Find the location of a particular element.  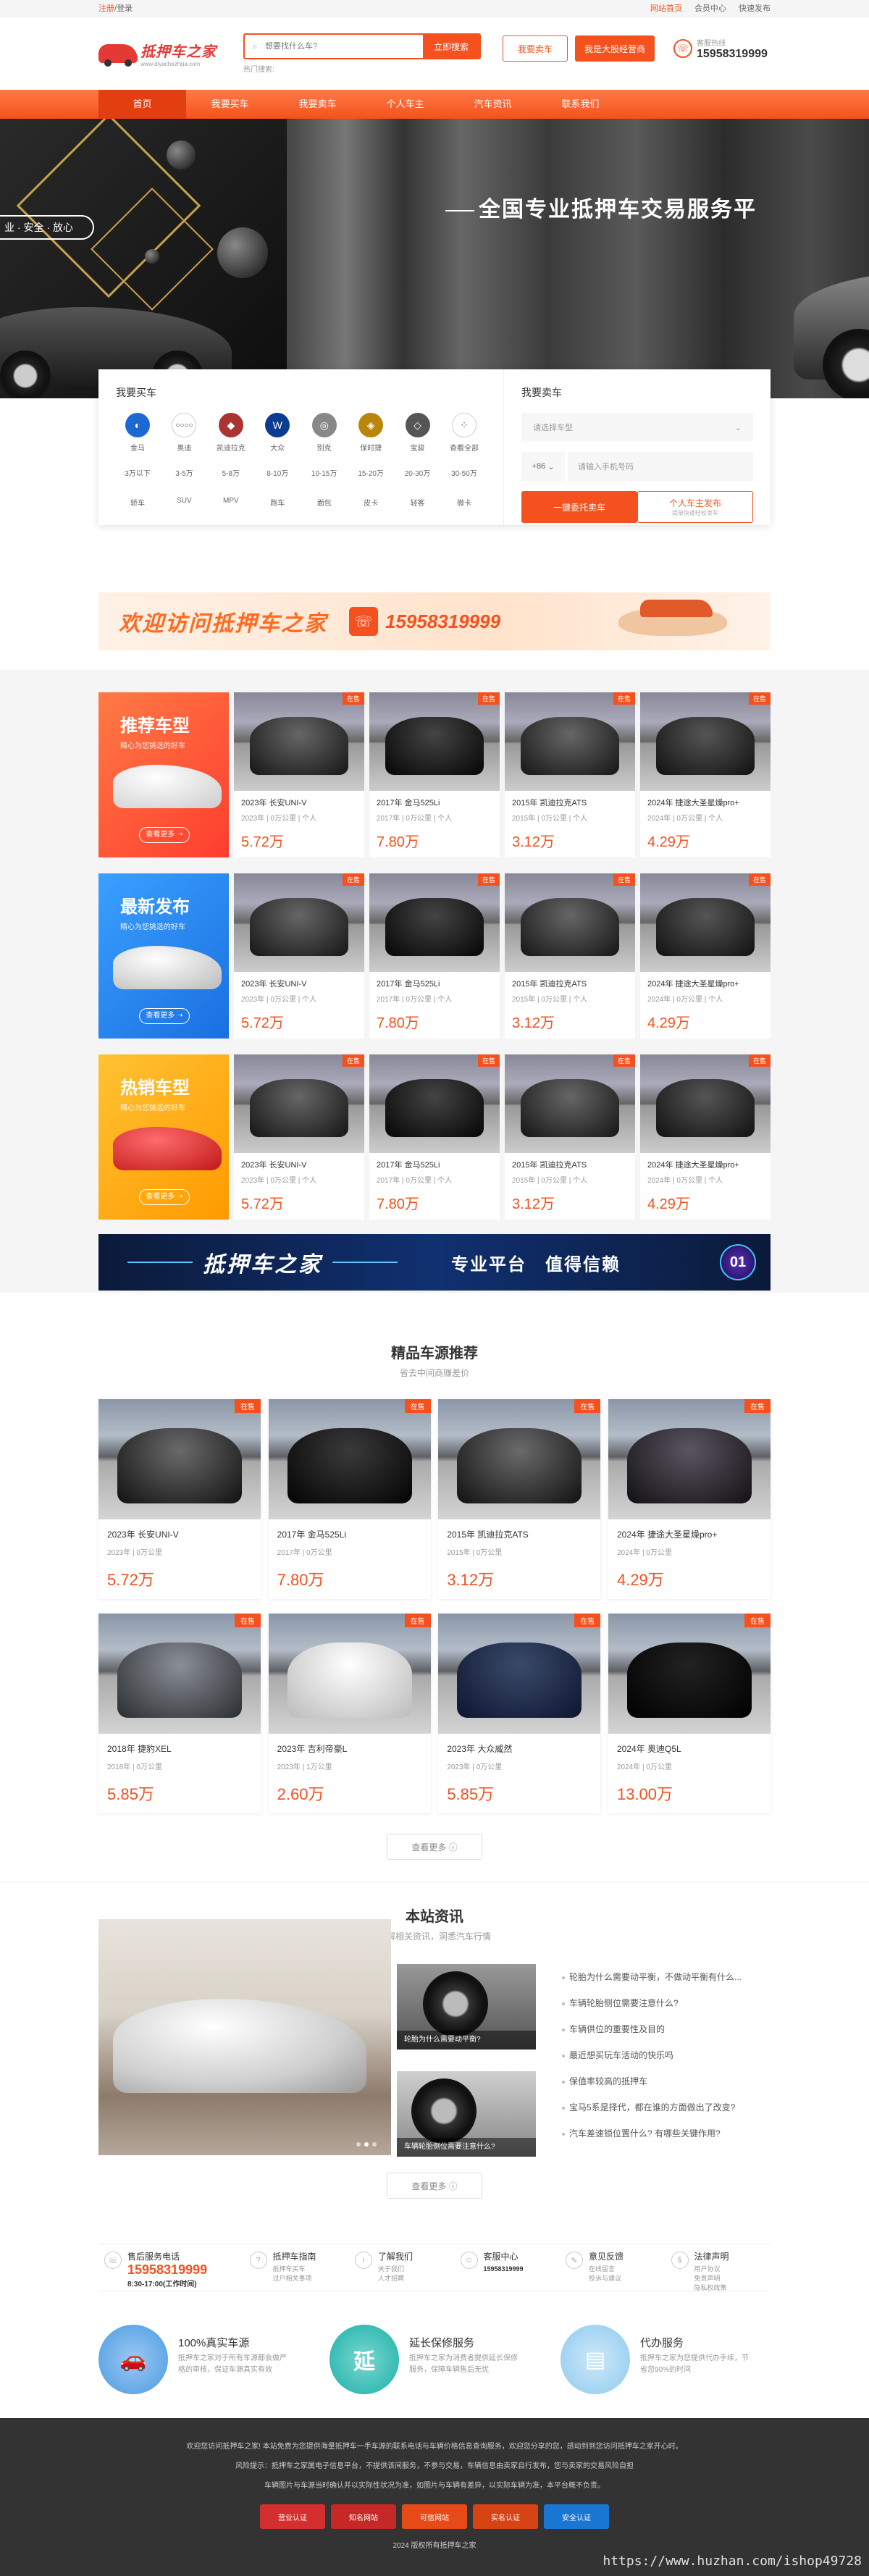

news-item: 汽车差速锁位置什么? 有哪些关键作用? is located at coordinates (667, 2133).